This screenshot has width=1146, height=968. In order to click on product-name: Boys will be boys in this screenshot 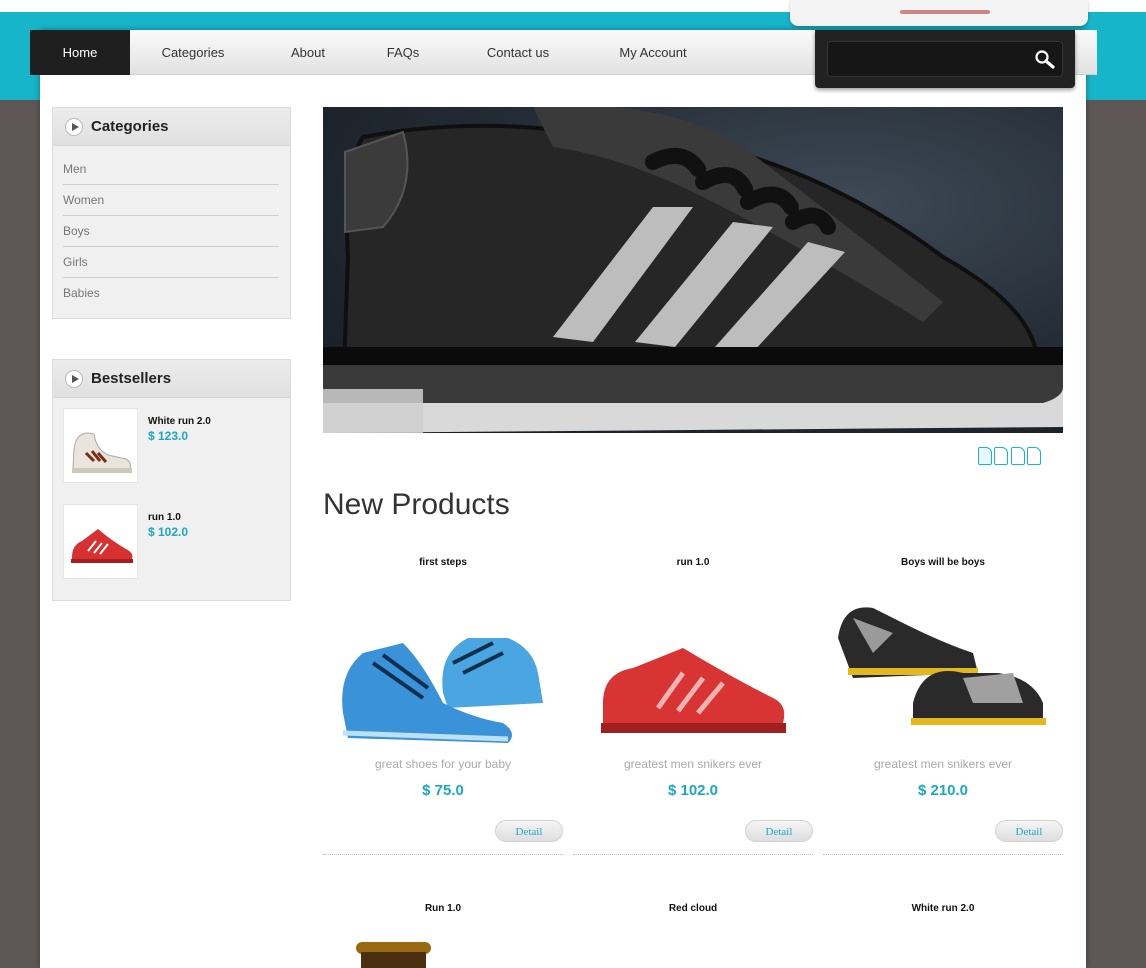, I will do `click(943, 562)`.